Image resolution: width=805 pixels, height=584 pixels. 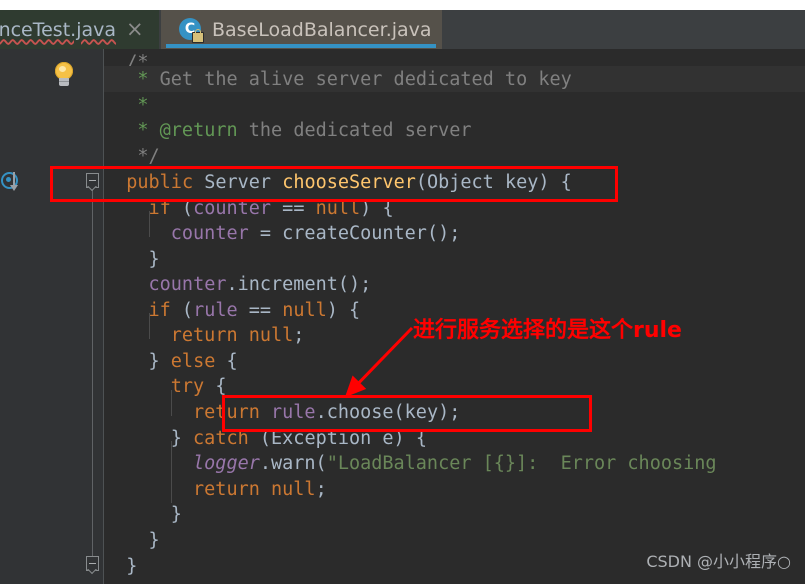 What do you see at coordinates (198, 130) in the screenshot?
I see `code-token: @return` at bounding box center [198, 130].